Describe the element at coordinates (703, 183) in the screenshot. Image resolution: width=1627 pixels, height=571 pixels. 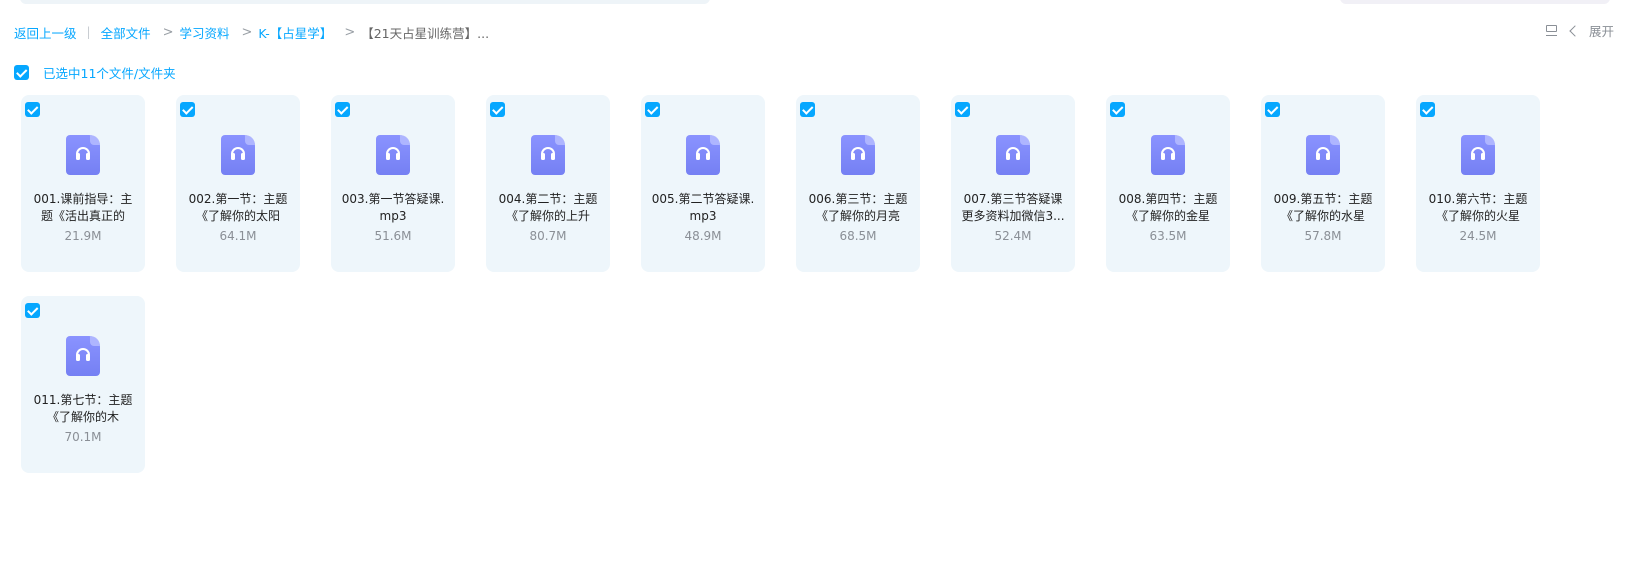
I see `file-card: 005.第二节答疑课.mp3 48.9M` at that location.